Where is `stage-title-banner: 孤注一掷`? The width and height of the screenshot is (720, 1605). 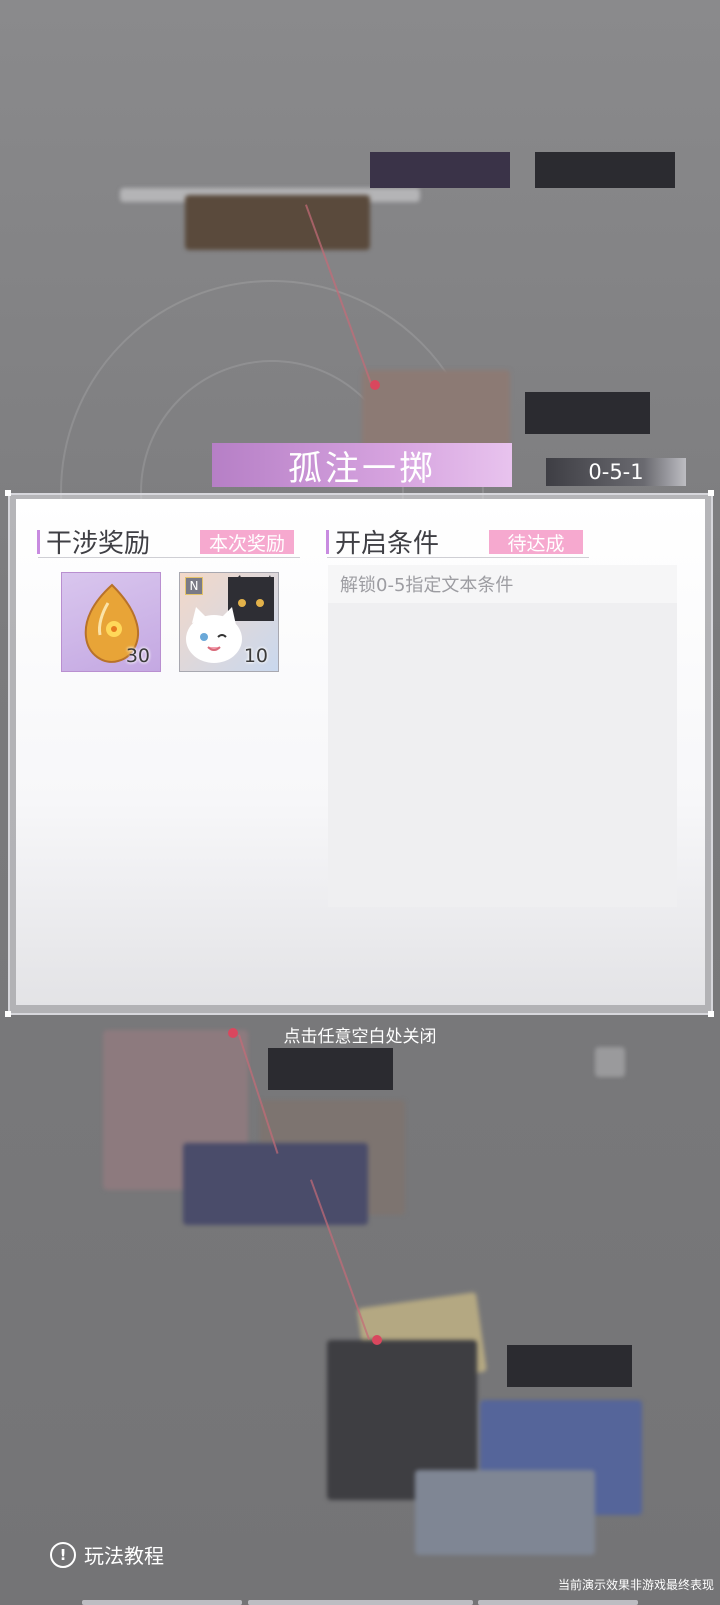 stage-title-banner: 孤注一掷 is located at coordinates (362, 466).